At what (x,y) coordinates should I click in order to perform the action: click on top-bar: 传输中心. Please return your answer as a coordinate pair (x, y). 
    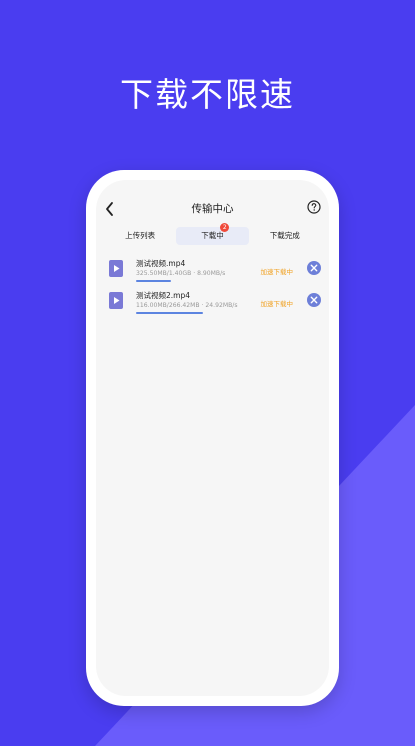
    Looking at the image, I should click on (212, 209).